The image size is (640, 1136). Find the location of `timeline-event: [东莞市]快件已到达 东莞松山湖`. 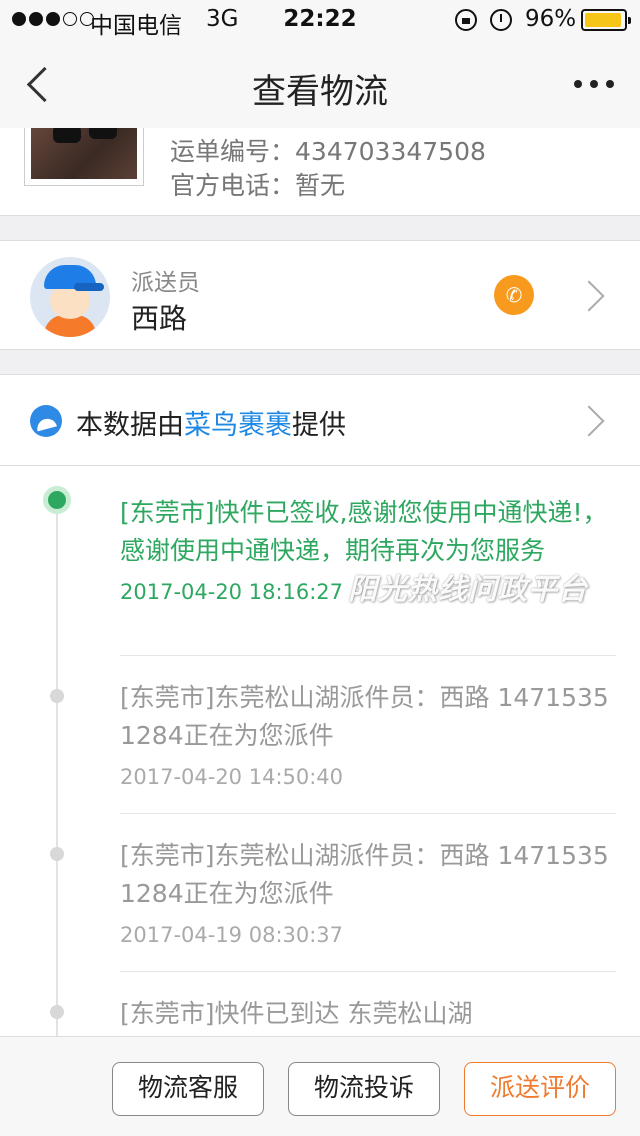

timeline-event: [东莞市]快件已到达 东莞松山湖 is located at coordinates (368, 1014).